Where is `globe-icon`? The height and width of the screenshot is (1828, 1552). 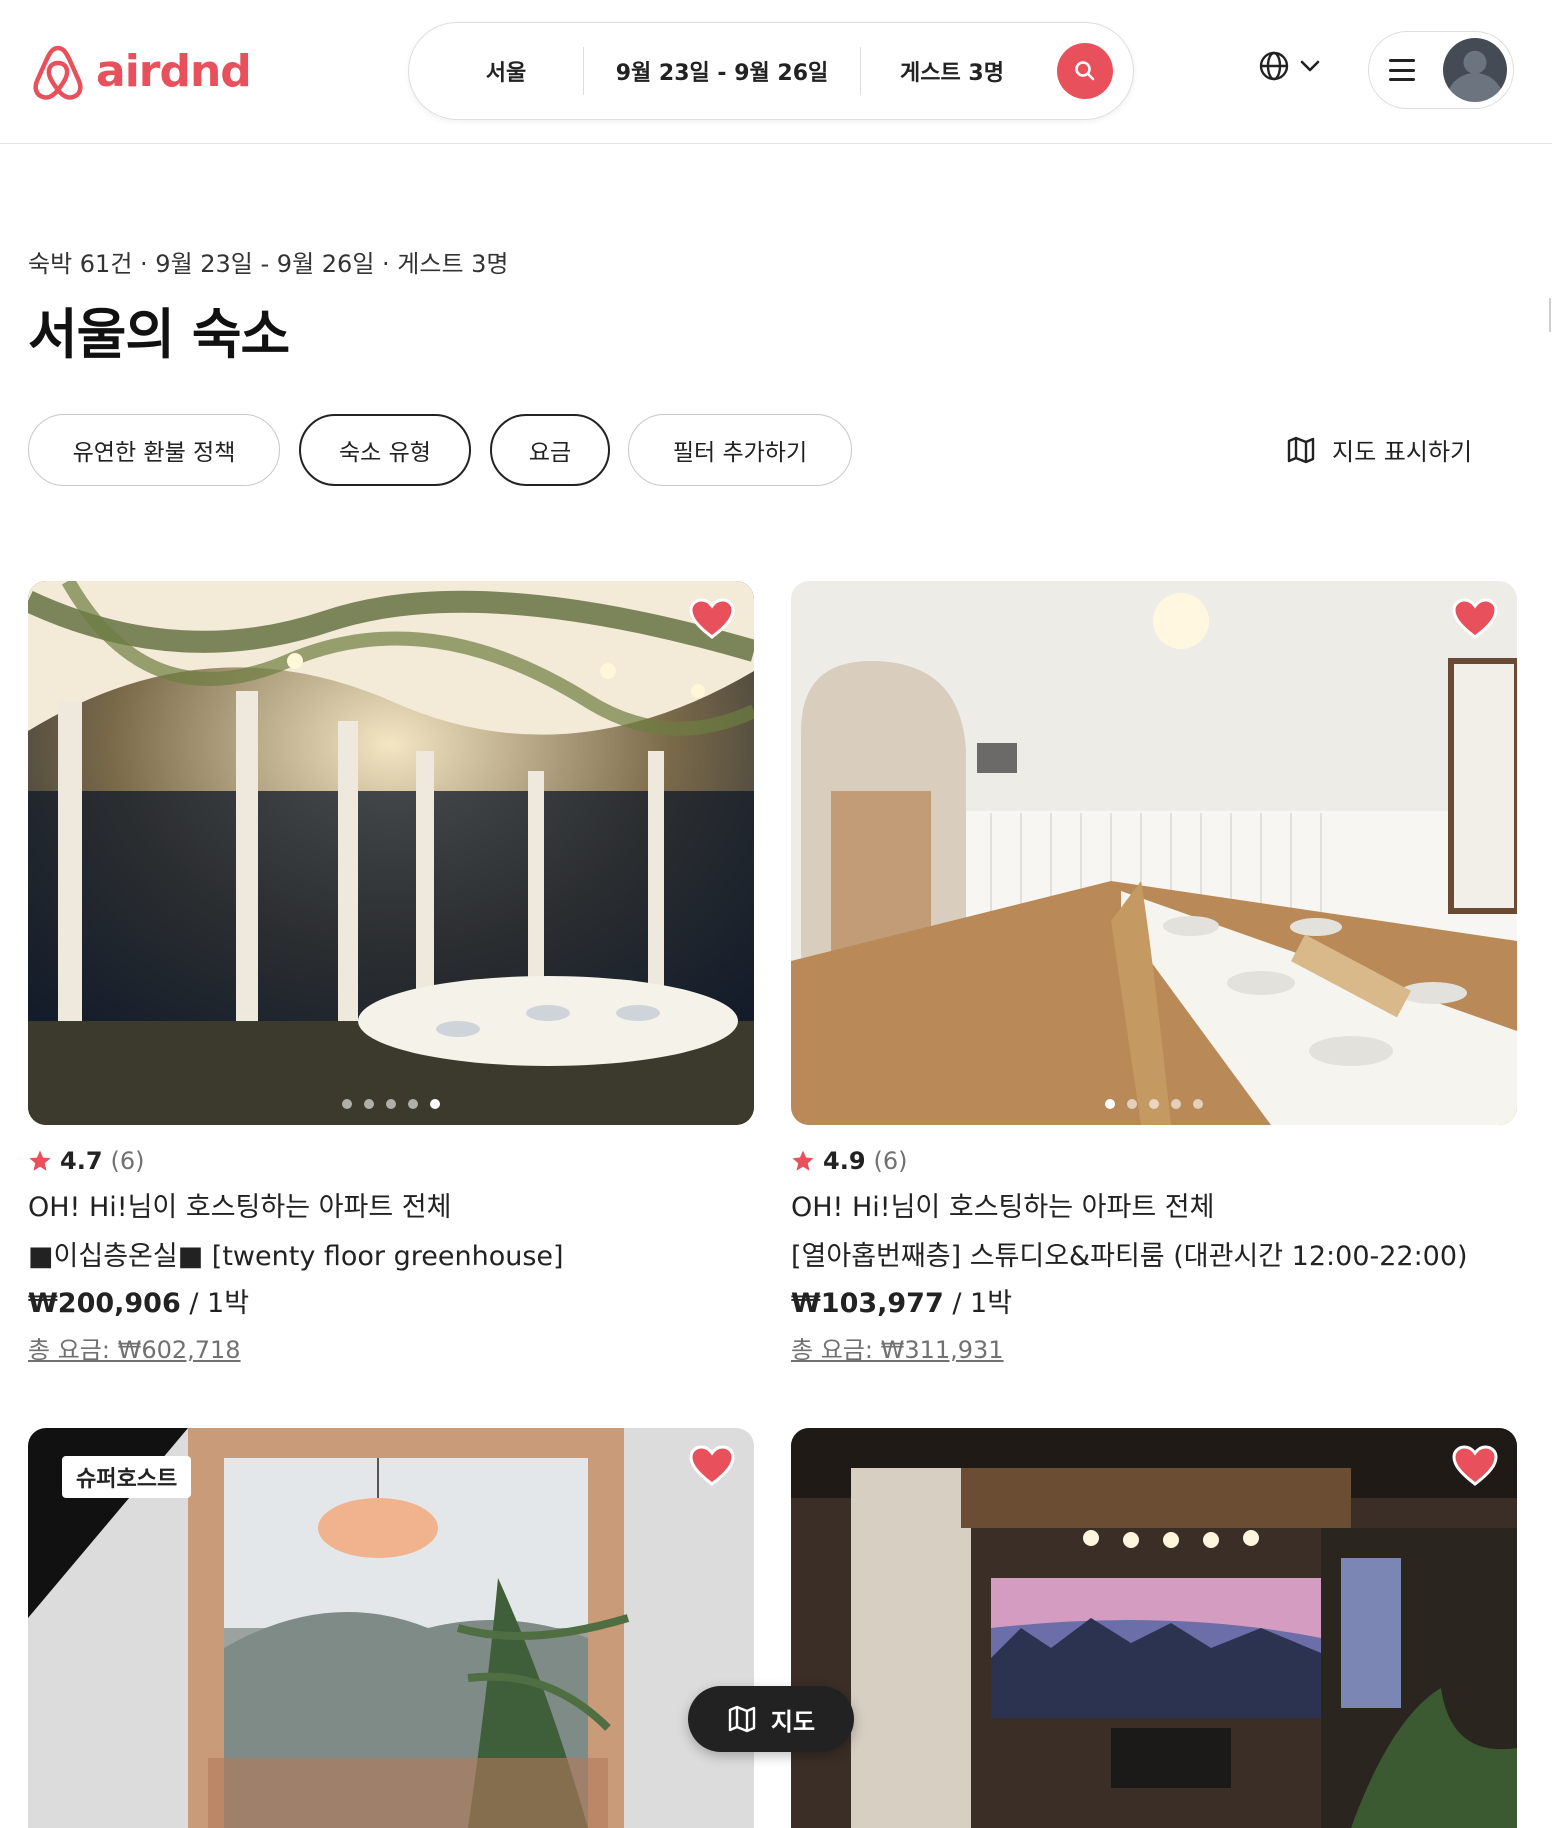
globe-icon is located at coordinates (1274, 66).